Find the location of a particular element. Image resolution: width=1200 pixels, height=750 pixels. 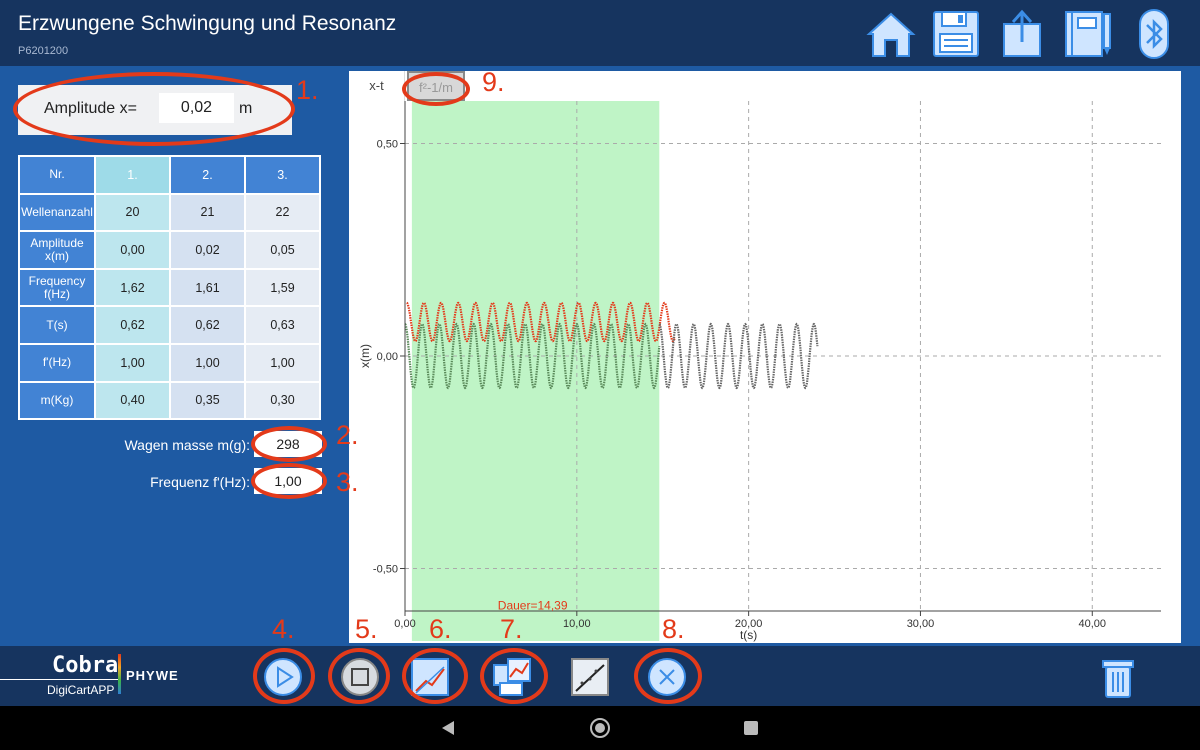

table-row: Wellenanzahl 20 21 22 is located at coordinates (169, 212).